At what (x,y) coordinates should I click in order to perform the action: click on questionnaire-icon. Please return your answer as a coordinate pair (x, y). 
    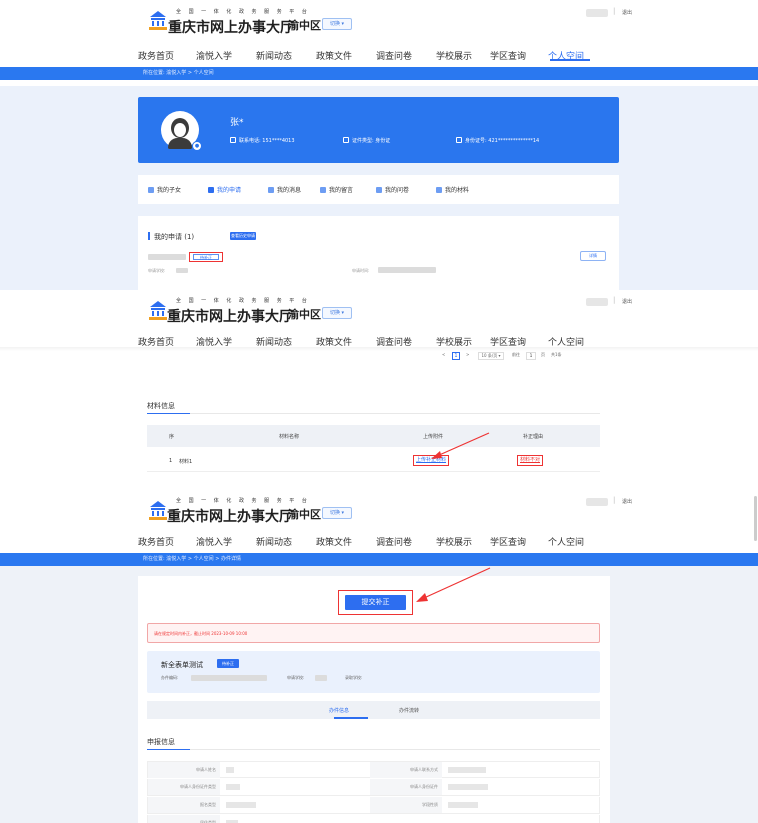
    Looking at the image, I should click on (379, 190).